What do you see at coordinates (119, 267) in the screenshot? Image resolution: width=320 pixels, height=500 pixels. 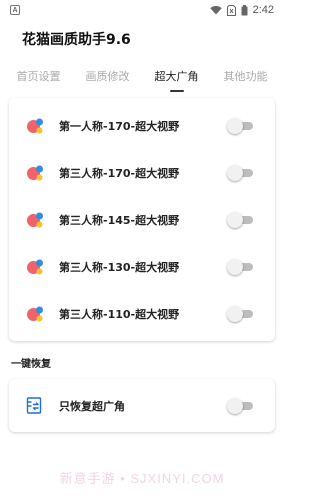 I see `view-option-label: 第三人称-130-超大视野` at bounding box center [119, 267].